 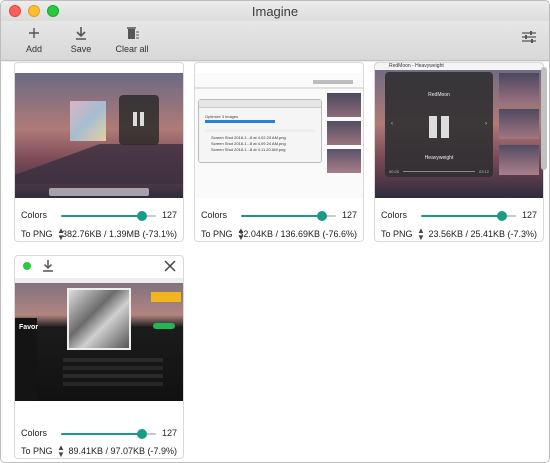 I want to click on save-label: Save, so click(x=81, y=49).